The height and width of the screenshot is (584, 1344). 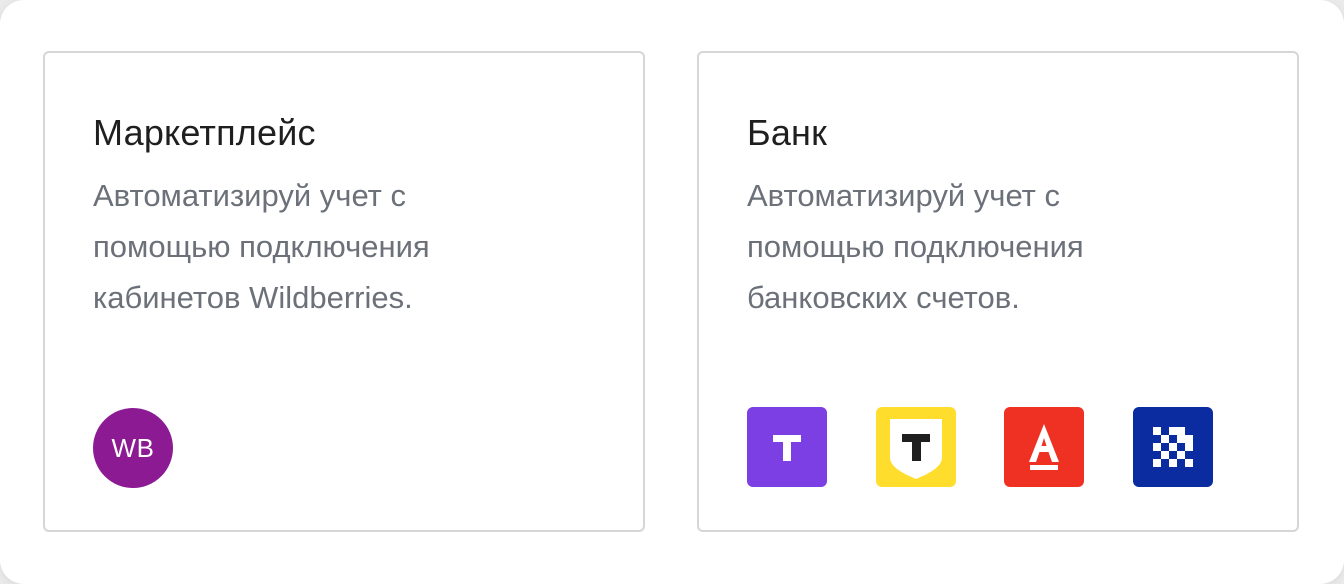 What do you see at coordinates (980, 447) in the screenshot?
I see `bank-logos` at bounding box center [980, 447].